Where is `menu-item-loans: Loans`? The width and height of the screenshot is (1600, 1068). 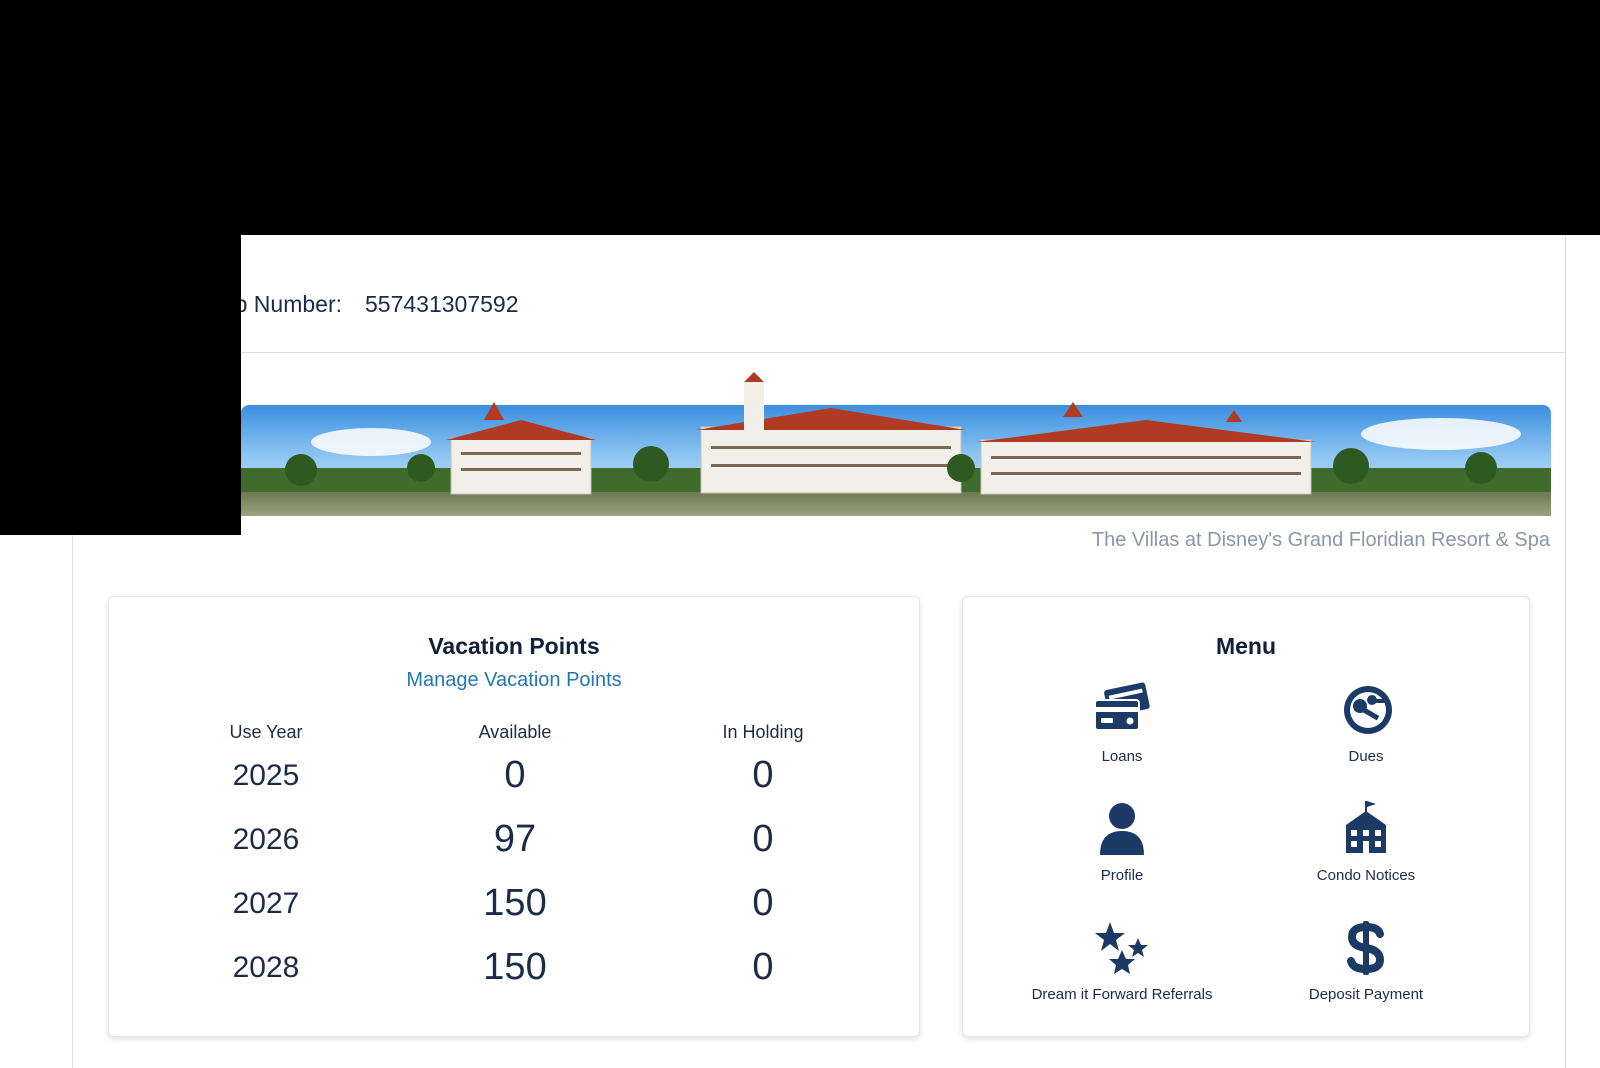
menu-item-loans: Loans is located at coordinates (1122, 737).